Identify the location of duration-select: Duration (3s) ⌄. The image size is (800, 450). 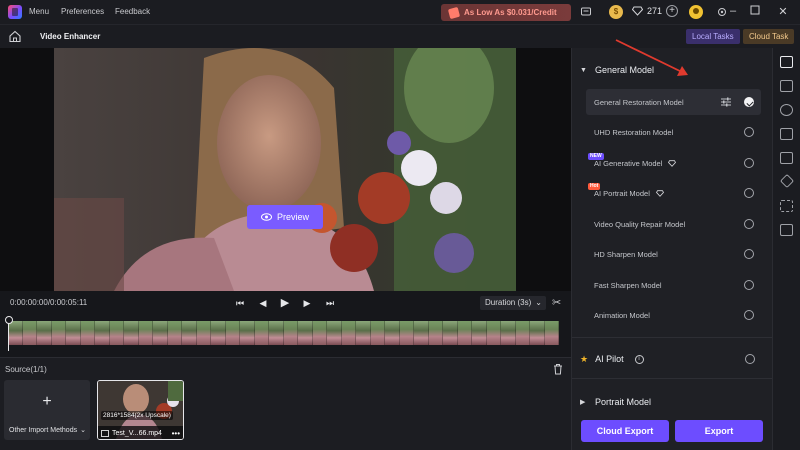
(513, 303).